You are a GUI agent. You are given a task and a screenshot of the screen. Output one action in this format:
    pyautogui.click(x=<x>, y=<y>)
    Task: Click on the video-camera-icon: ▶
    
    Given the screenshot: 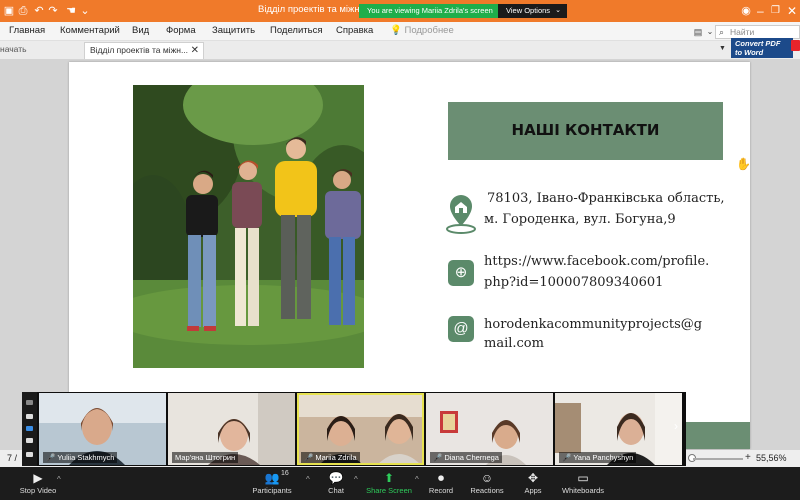 What is the action you would take?
    pyautogui.click(x=38, y=478)
    